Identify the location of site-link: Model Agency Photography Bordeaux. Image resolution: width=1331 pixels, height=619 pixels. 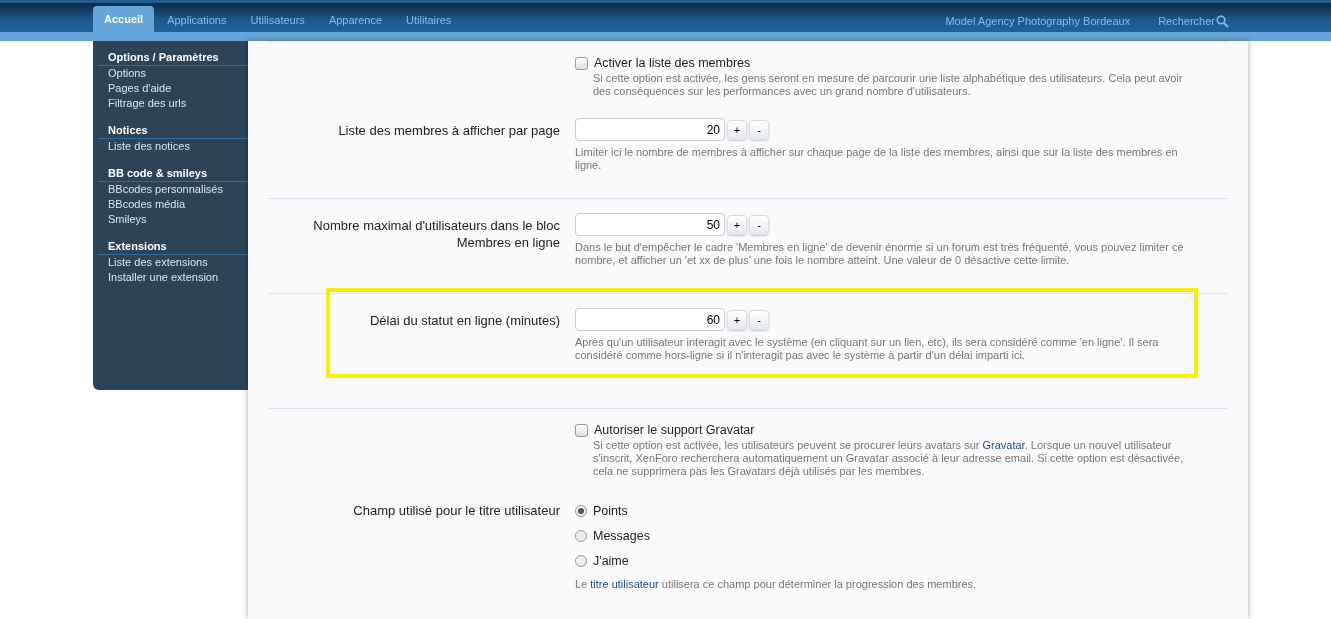
(1040, 21).